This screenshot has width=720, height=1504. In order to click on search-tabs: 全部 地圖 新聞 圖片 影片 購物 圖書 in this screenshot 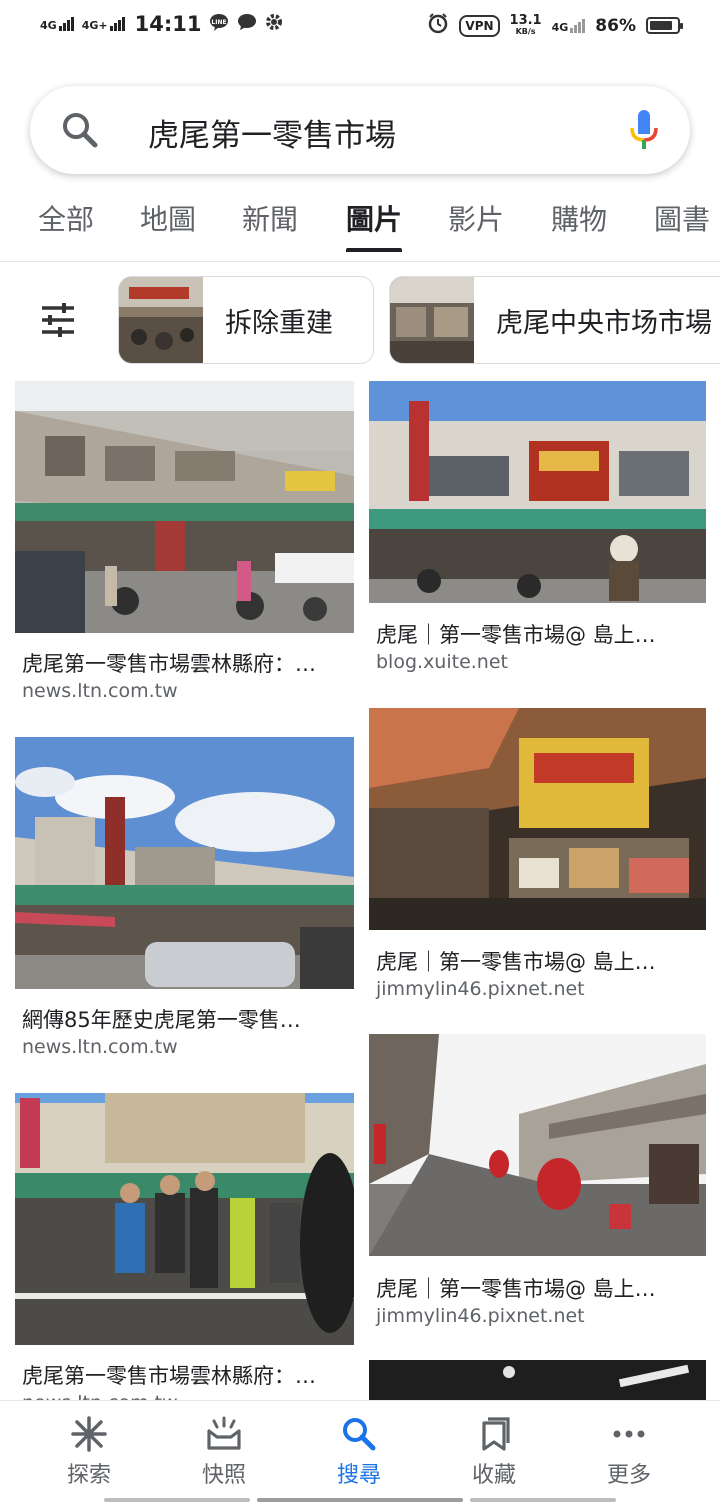, I will do `click(360, 226)`.